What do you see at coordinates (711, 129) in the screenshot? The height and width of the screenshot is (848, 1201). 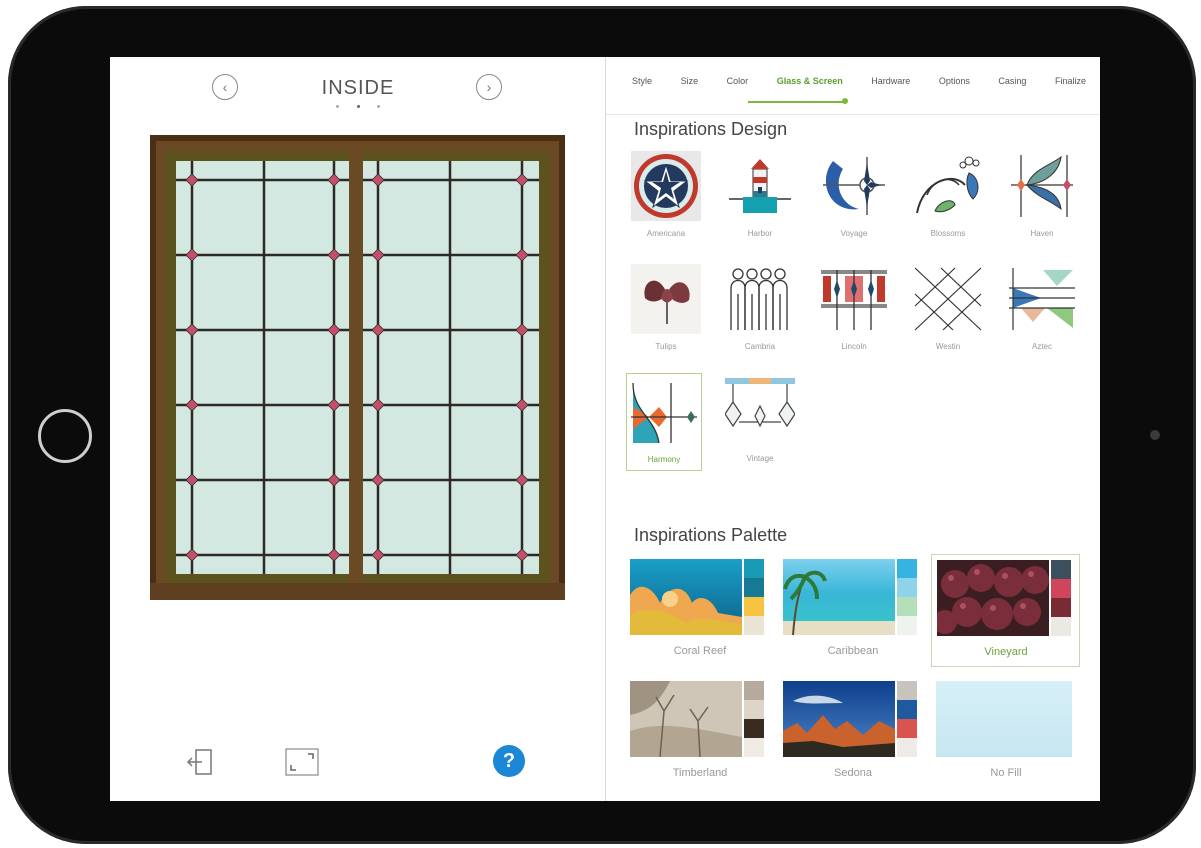 I see `designs-section-title: Inspirations Design` at bounding box center [711, 129].